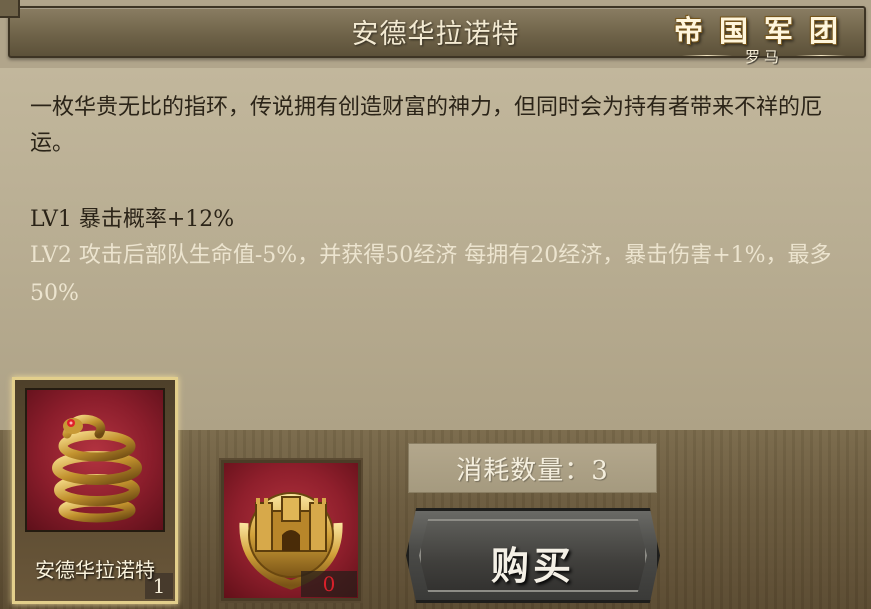  Describe the element at coordinates (763, 57) in the screenshot. I see `logo-sub-text: 罗马` at that location.